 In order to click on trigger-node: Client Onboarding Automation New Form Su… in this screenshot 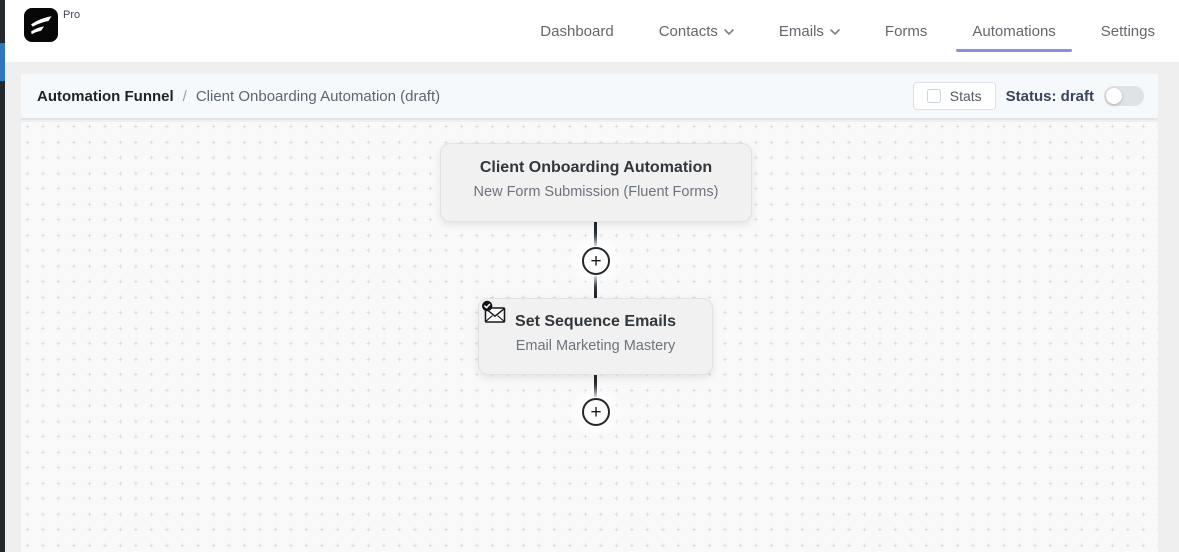, I will do `click(596, 182)`.